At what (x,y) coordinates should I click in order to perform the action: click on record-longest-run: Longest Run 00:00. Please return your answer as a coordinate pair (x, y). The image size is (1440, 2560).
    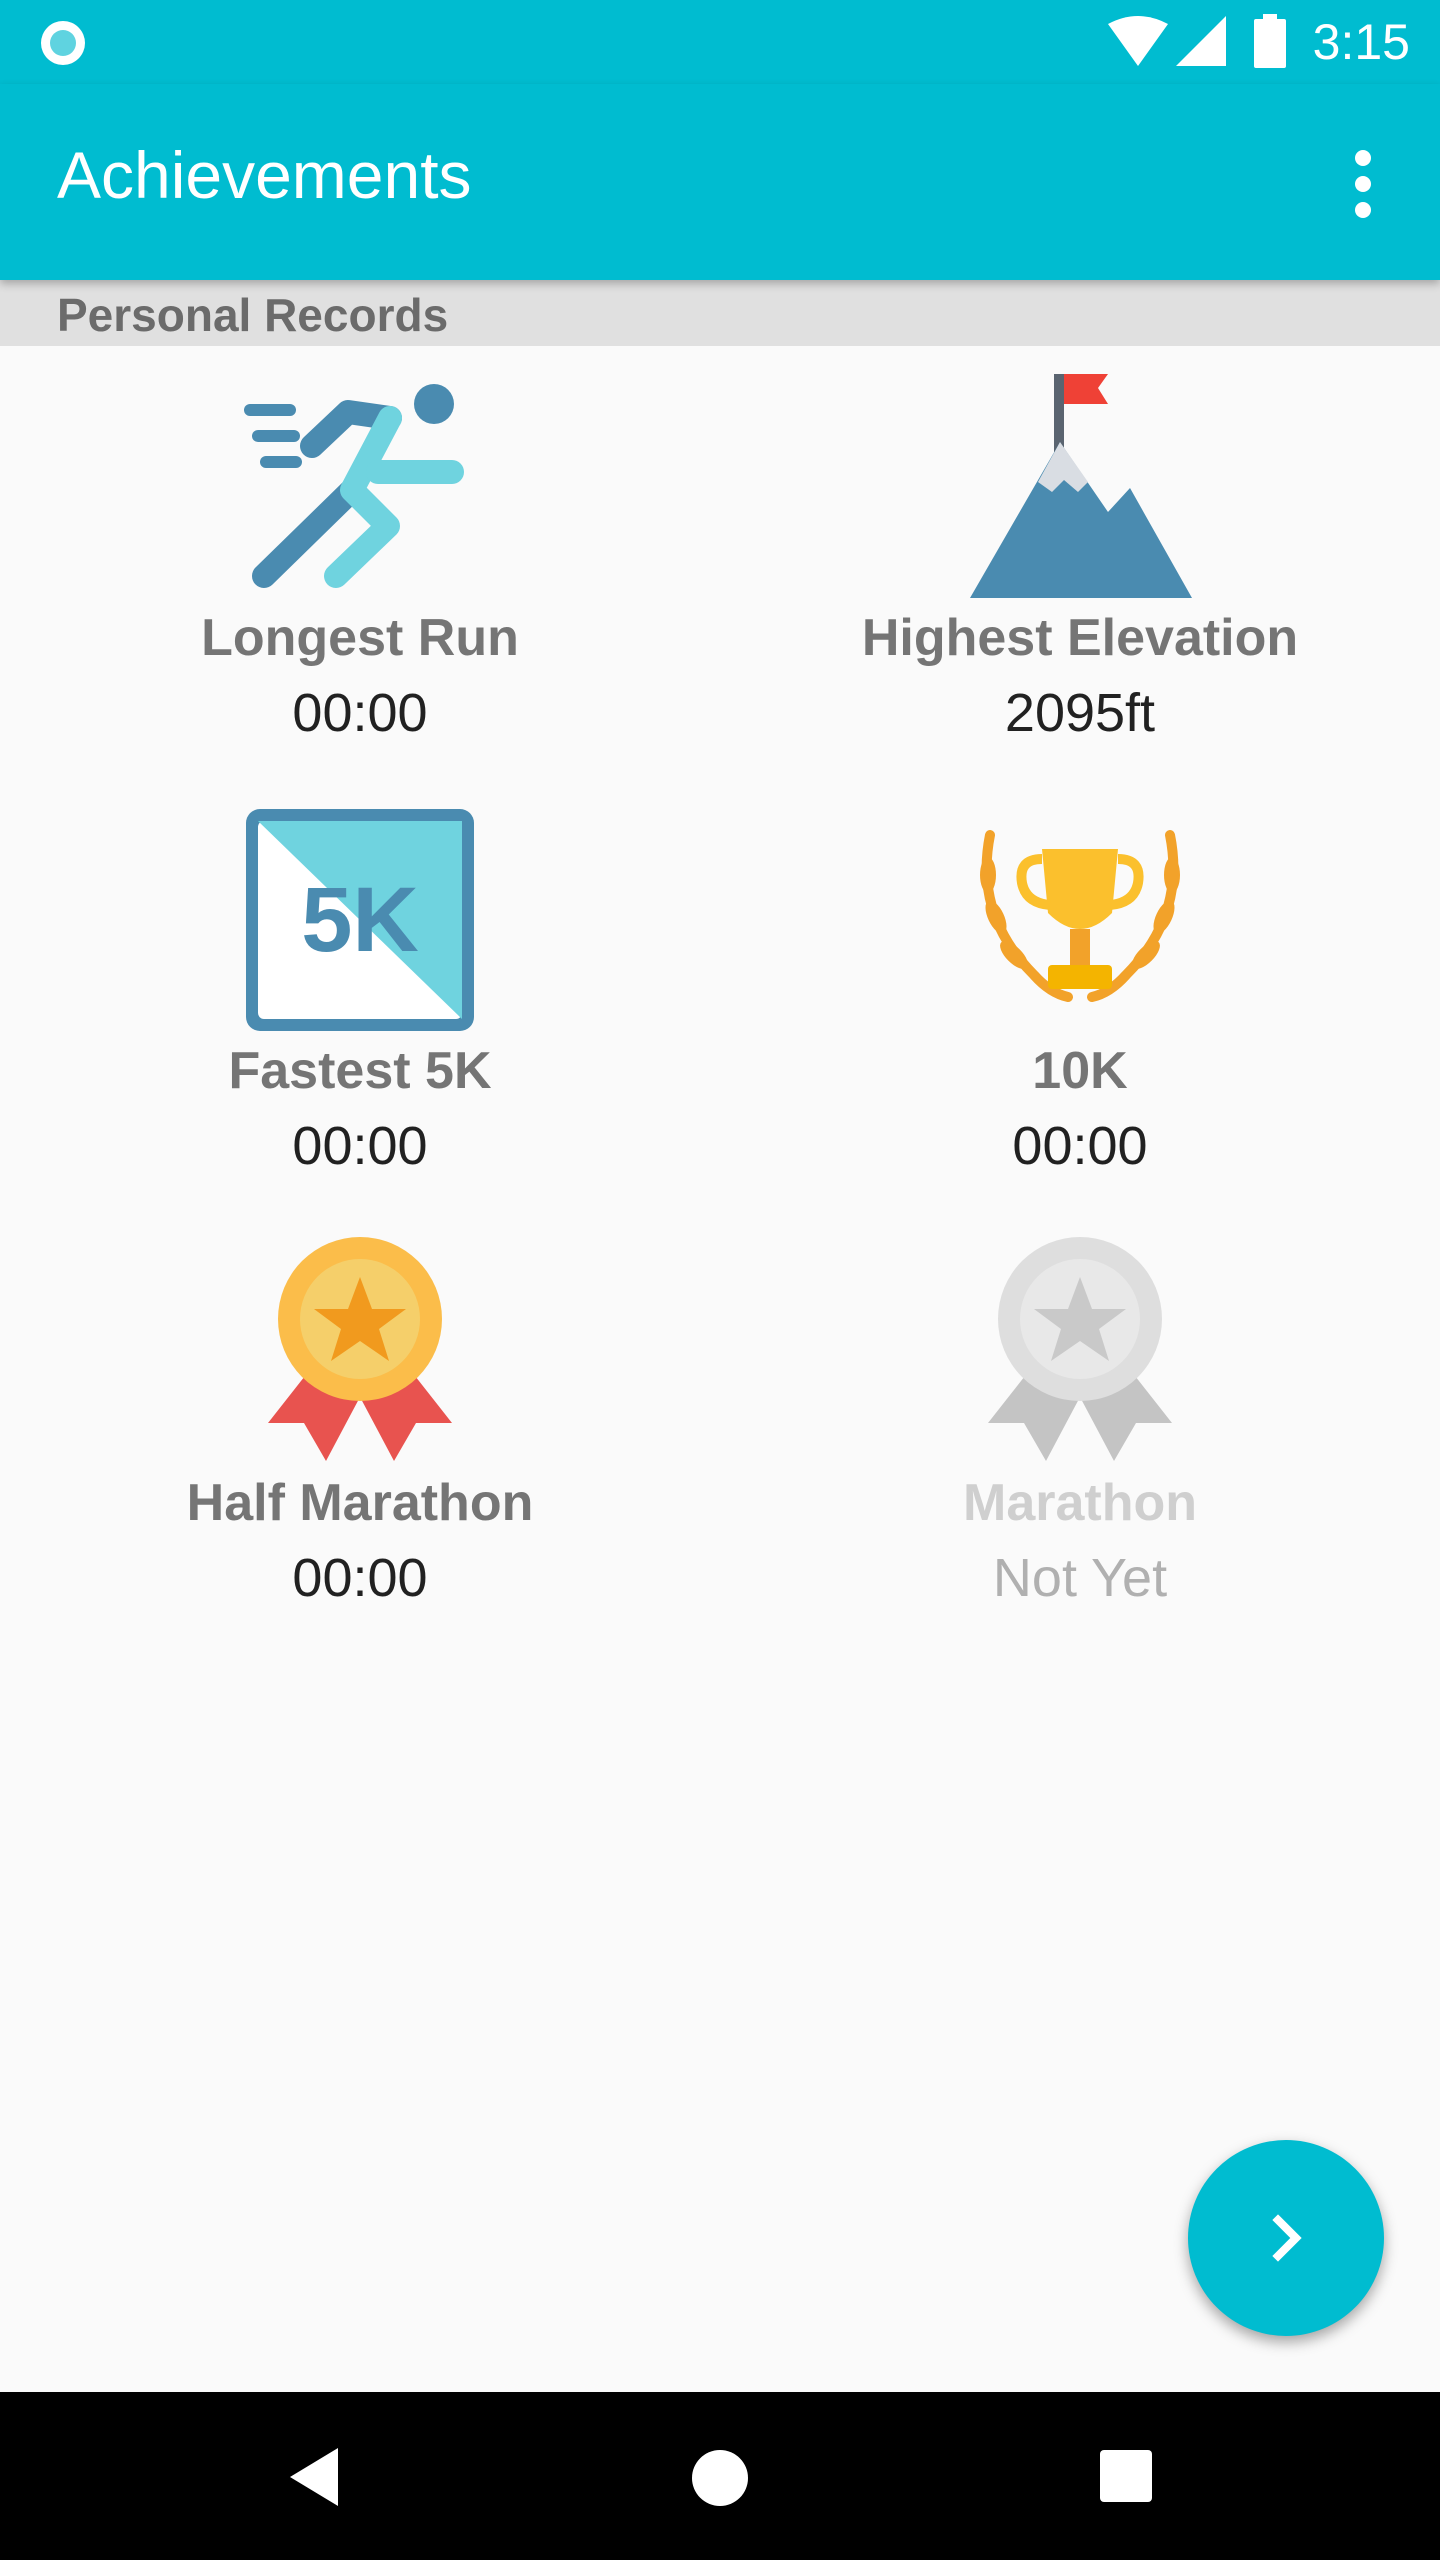
    Looking at the image, I should click on (360, 556).